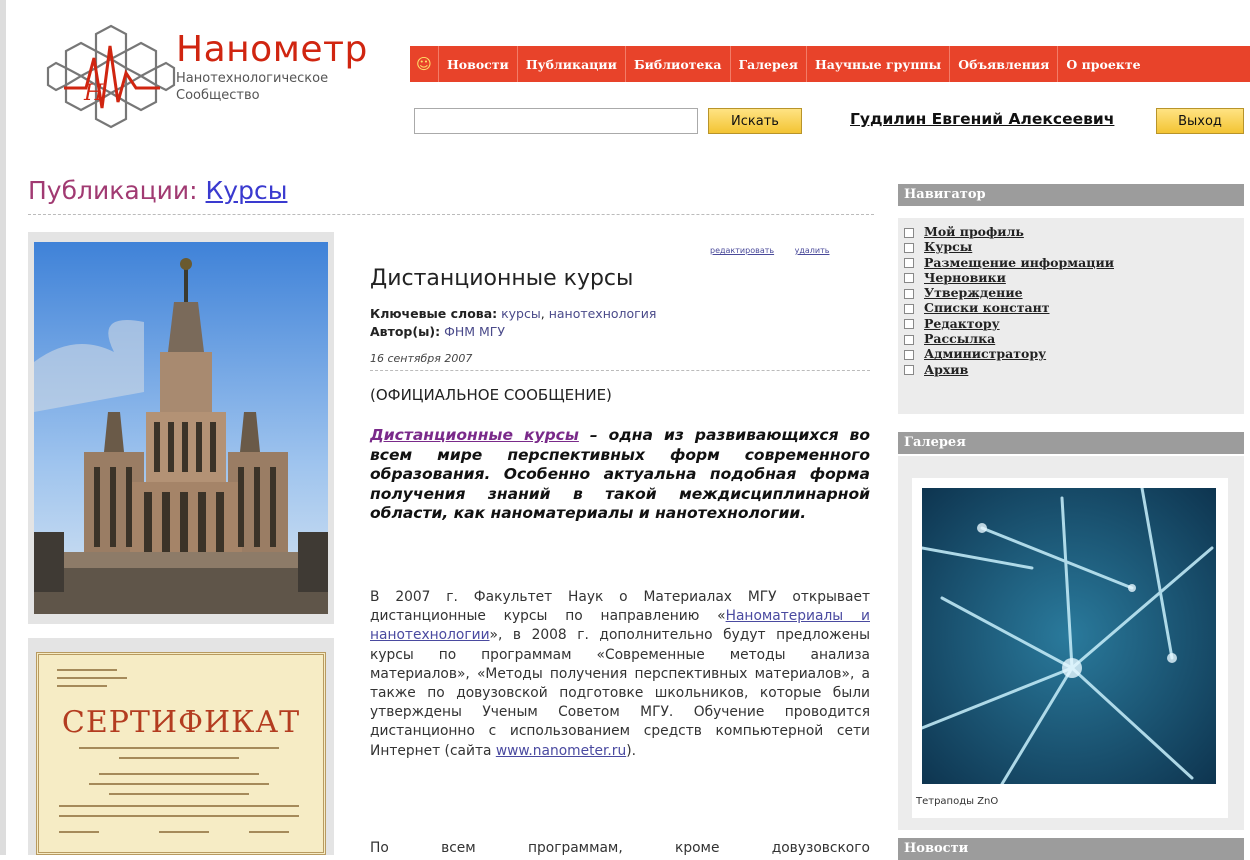  Describe the element at coordinates (3, 427) in the screenshot. I see `window-left-edge` at that location.